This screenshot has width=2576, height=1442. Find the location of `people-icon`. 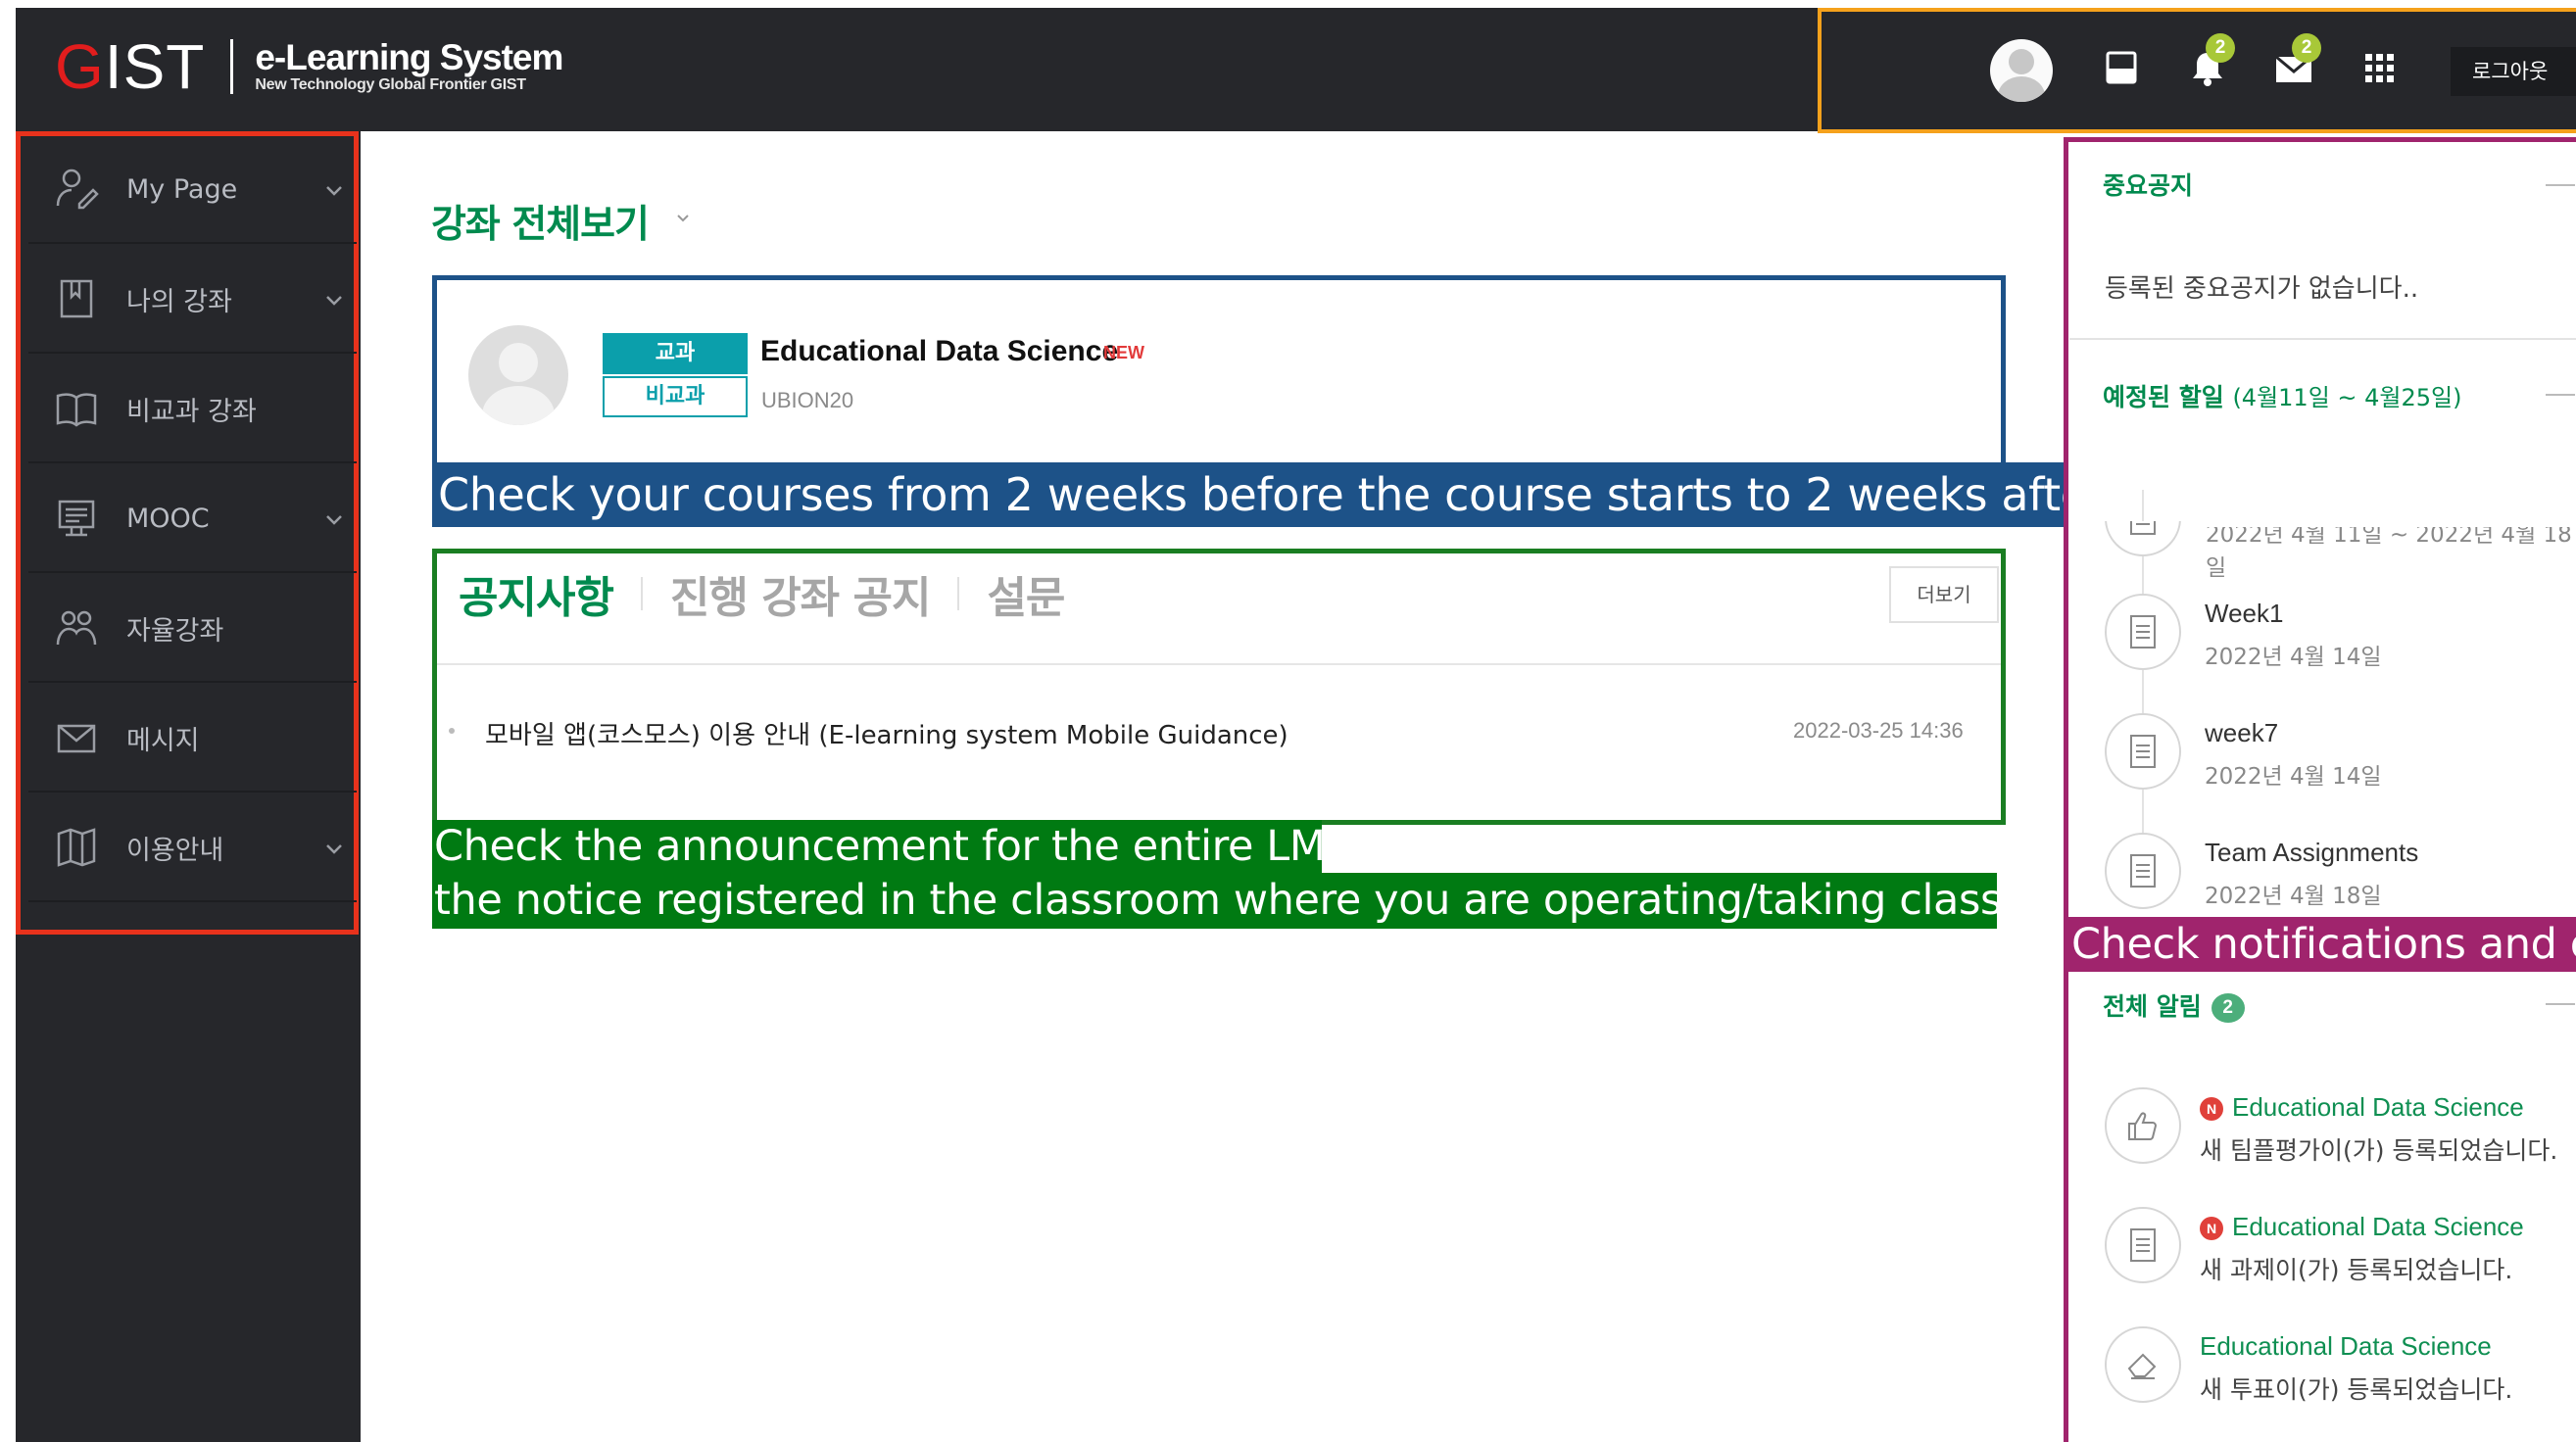

people-icon is located at coordinates (76, 628).